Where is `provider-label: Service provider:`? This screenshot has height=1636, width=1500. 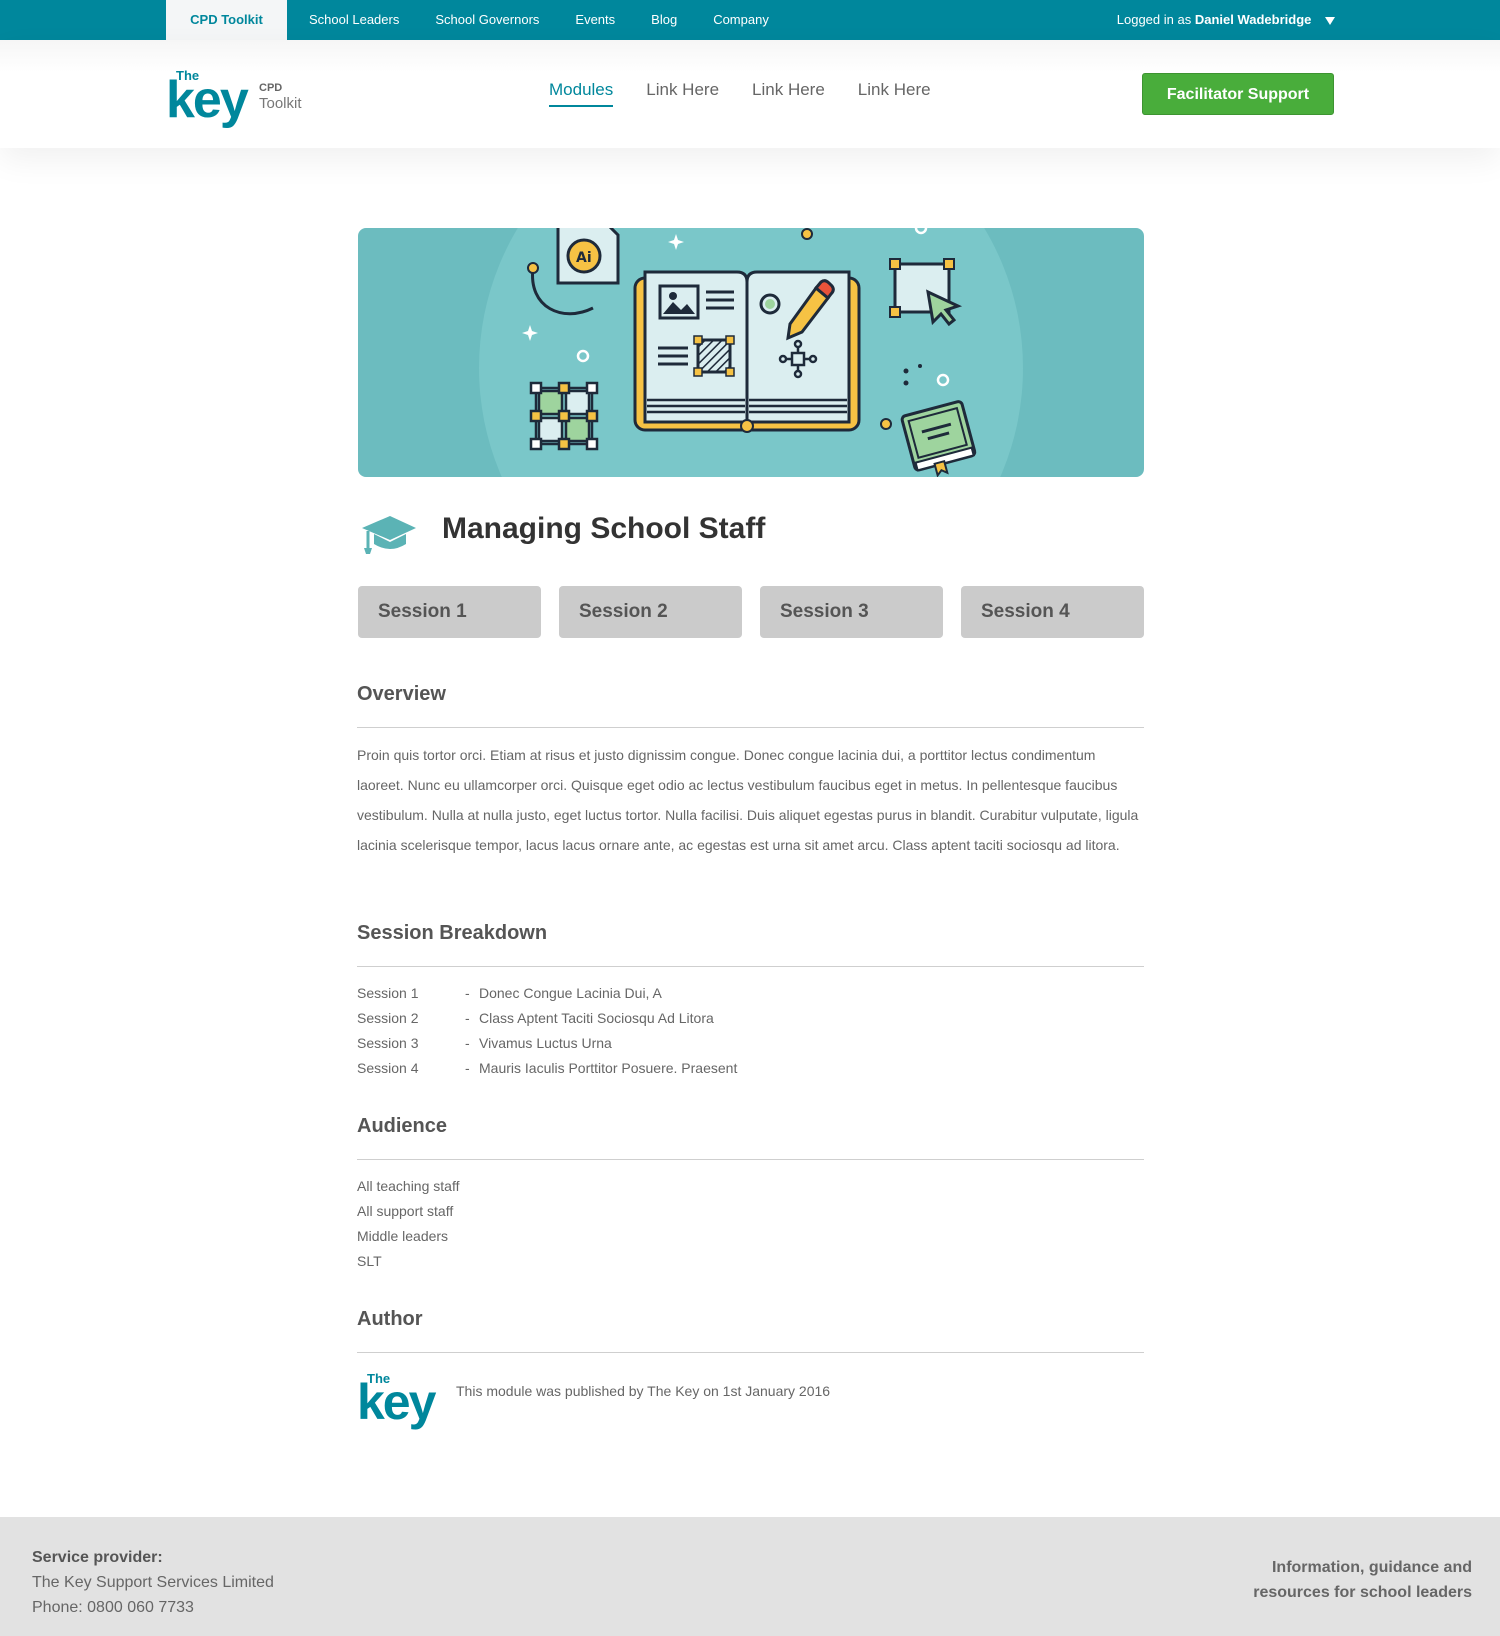
provider-label: Service provider: is located at coordinates (97, 1557).